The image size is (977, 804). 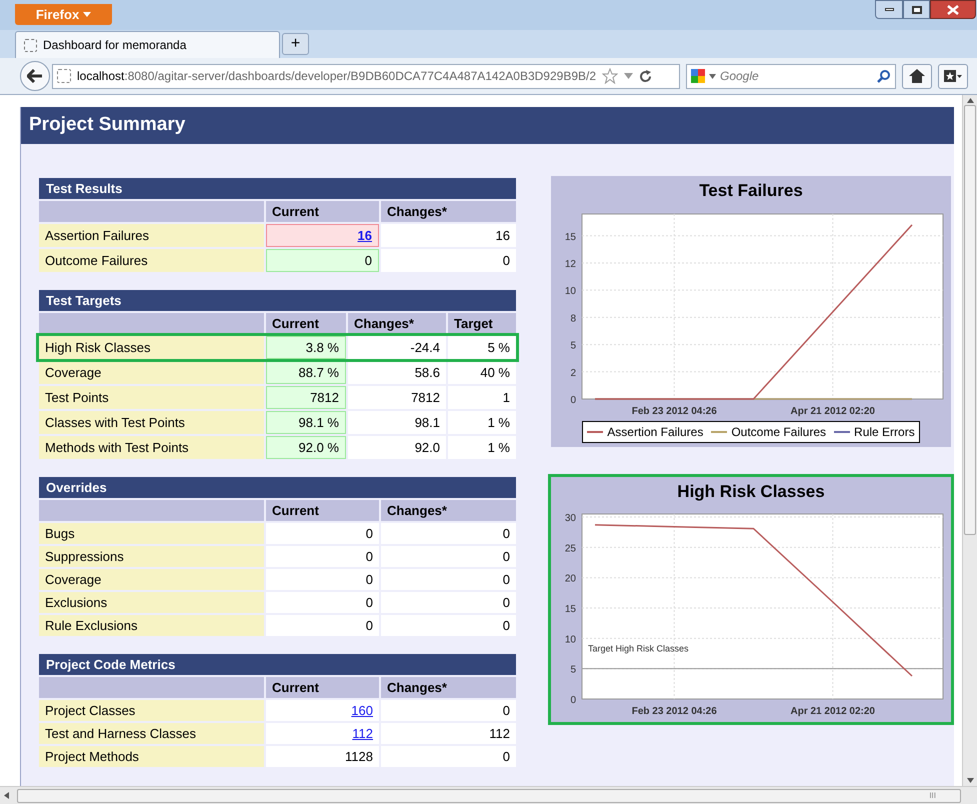 What do you see at coordinates (638, 649) in the screenshot?
I see `target-label: Target High Risk Classes` at bounding box center [638, 649].